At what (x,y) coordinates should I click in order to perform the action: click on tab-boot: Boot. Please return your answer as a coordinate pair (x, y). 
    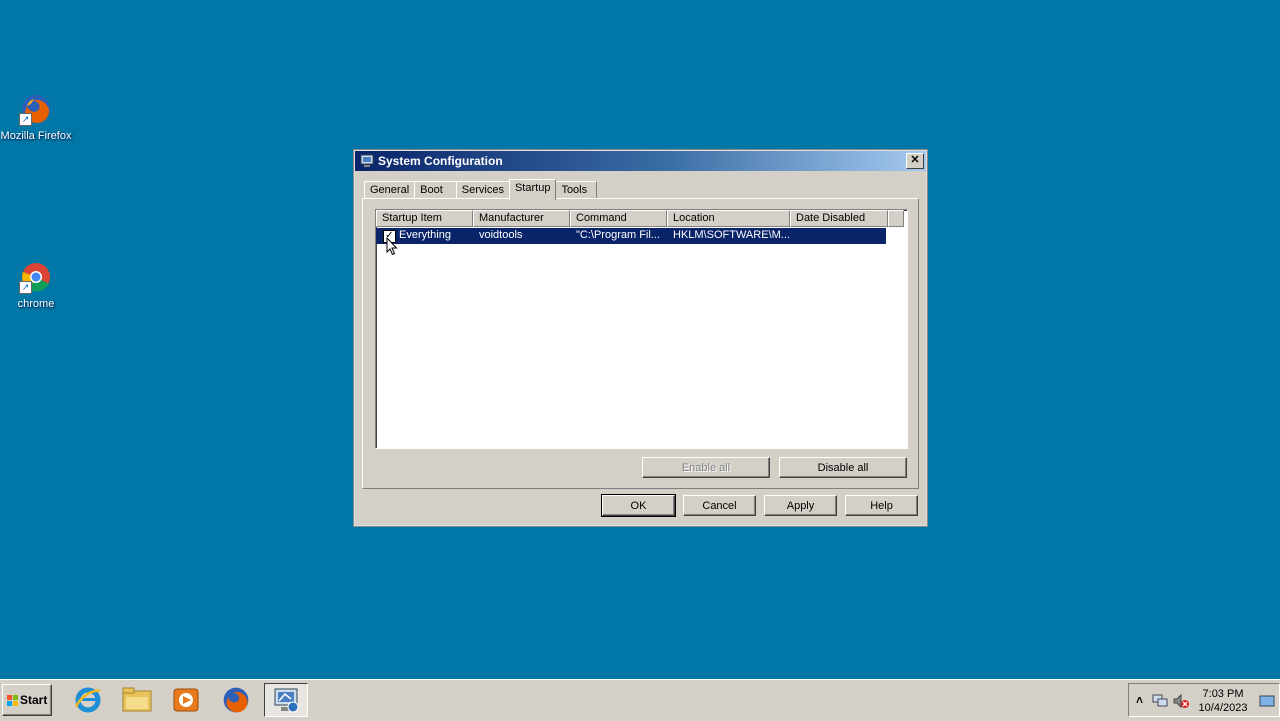
    Looking at the image, I should click on (435, 190).